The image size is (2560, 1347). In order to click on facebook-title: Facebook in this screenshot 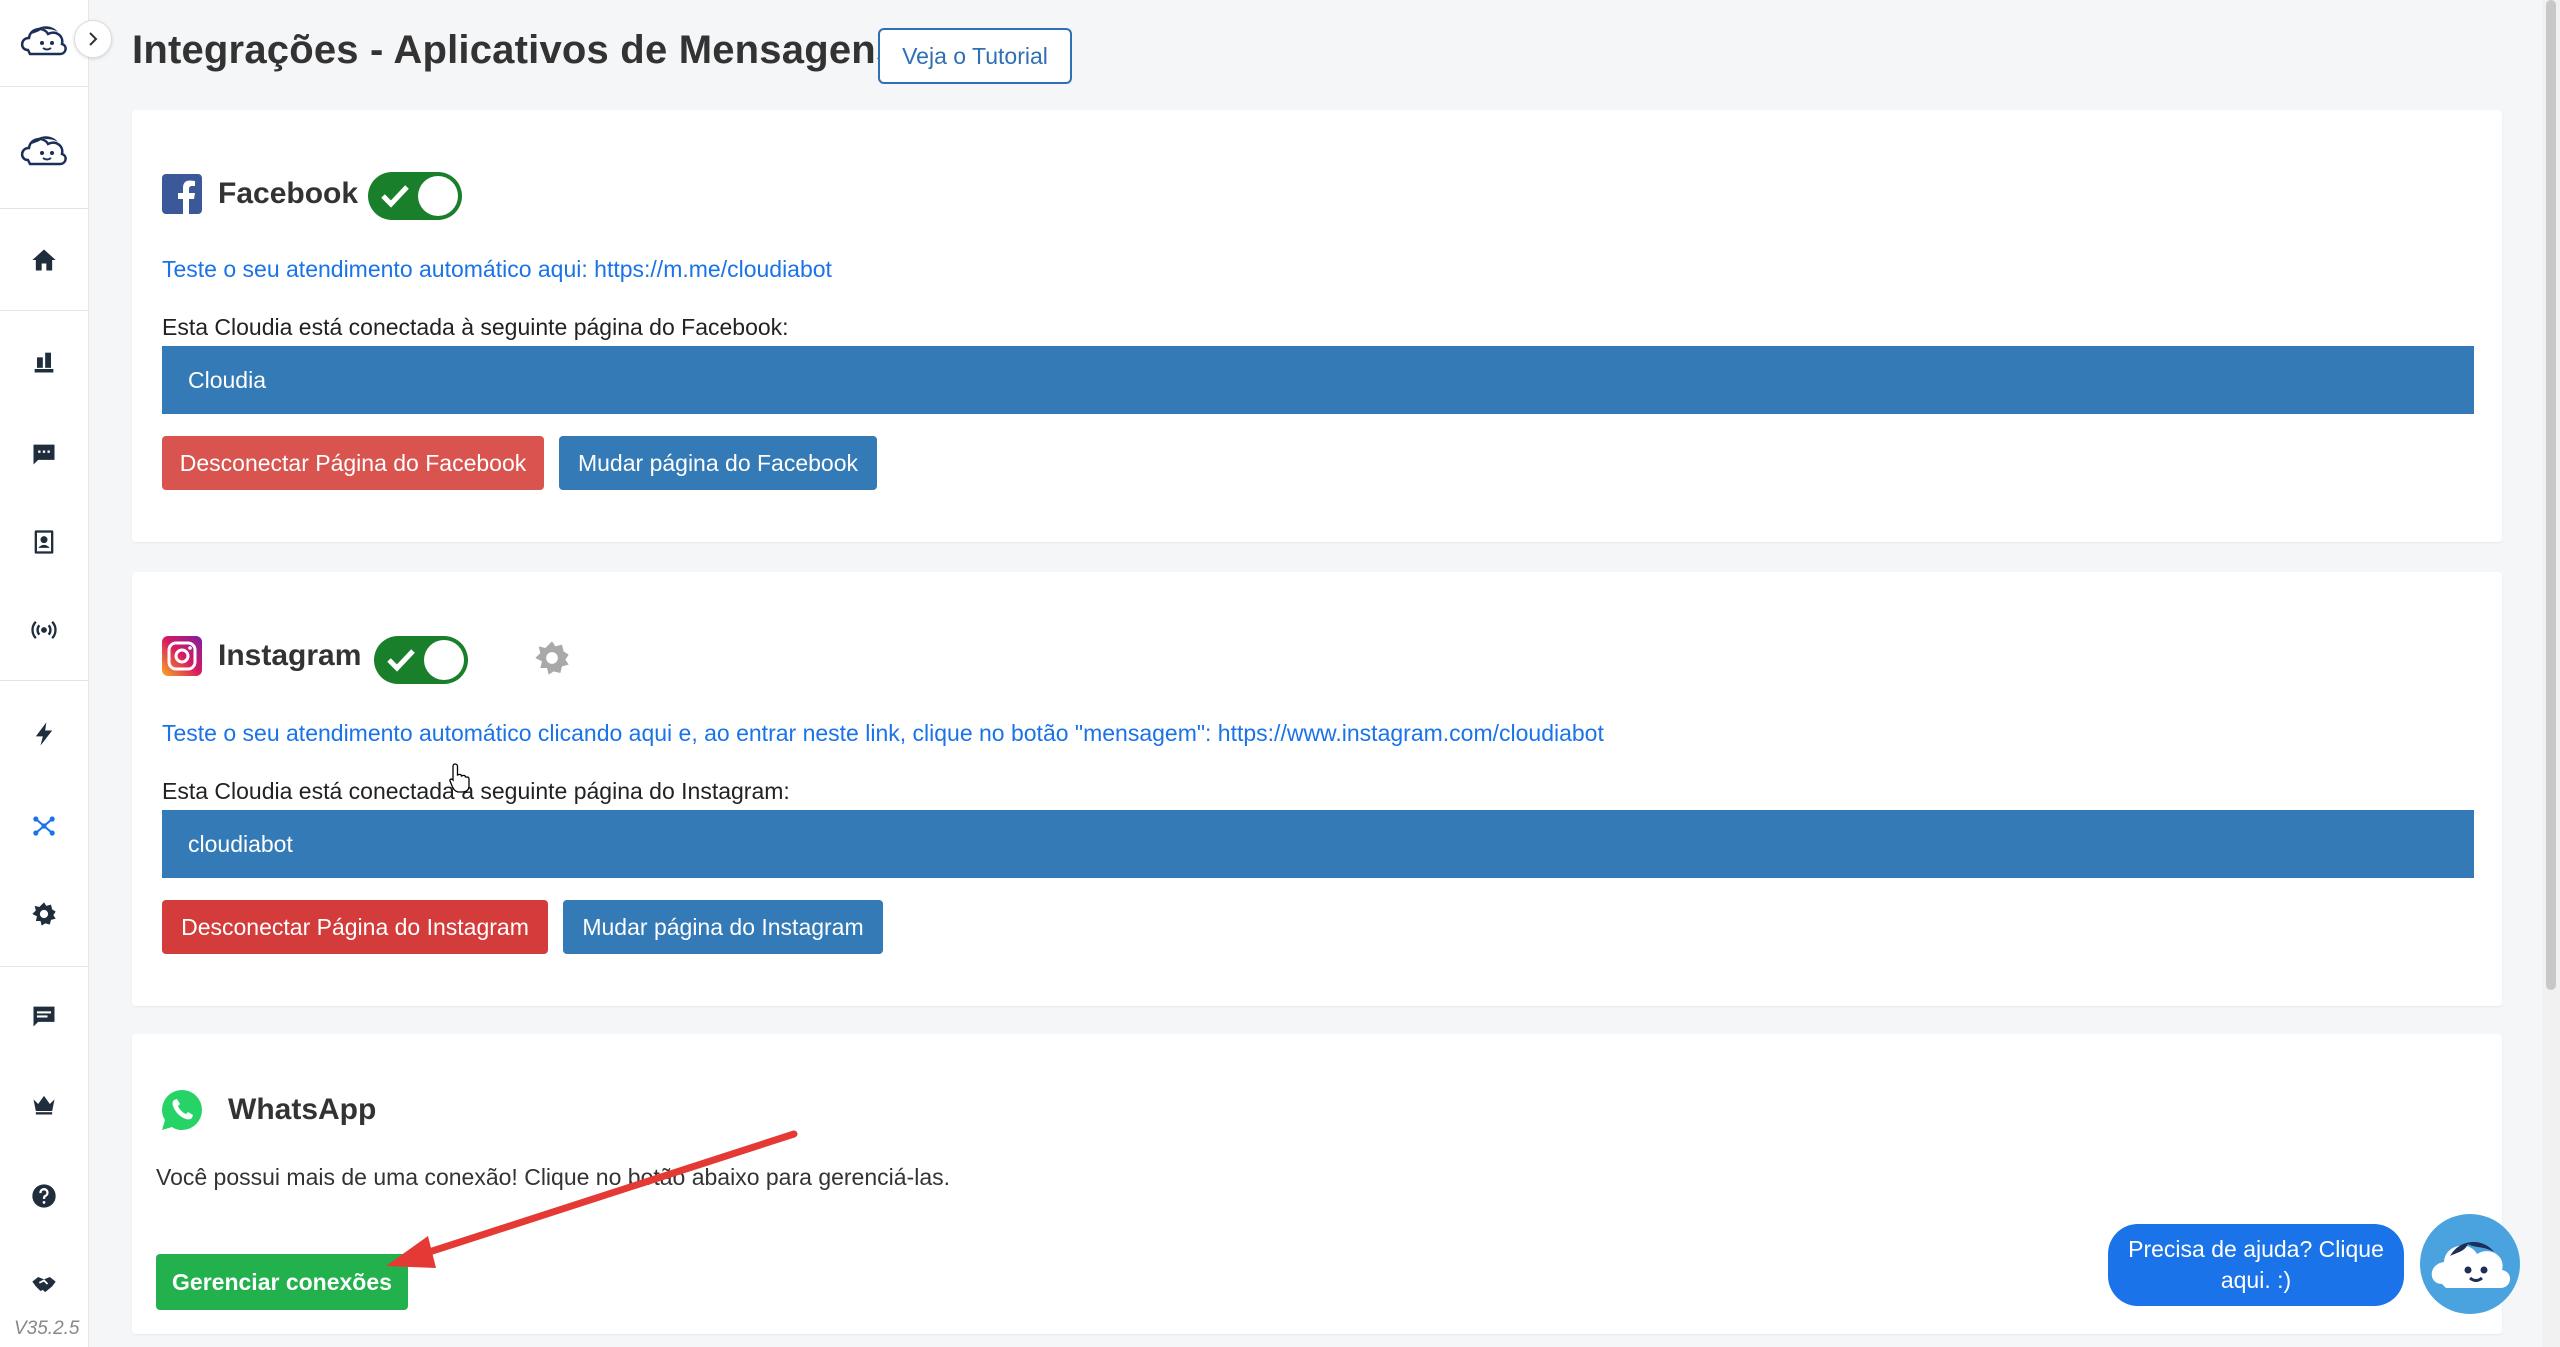, I will do `click(288, 193)`.